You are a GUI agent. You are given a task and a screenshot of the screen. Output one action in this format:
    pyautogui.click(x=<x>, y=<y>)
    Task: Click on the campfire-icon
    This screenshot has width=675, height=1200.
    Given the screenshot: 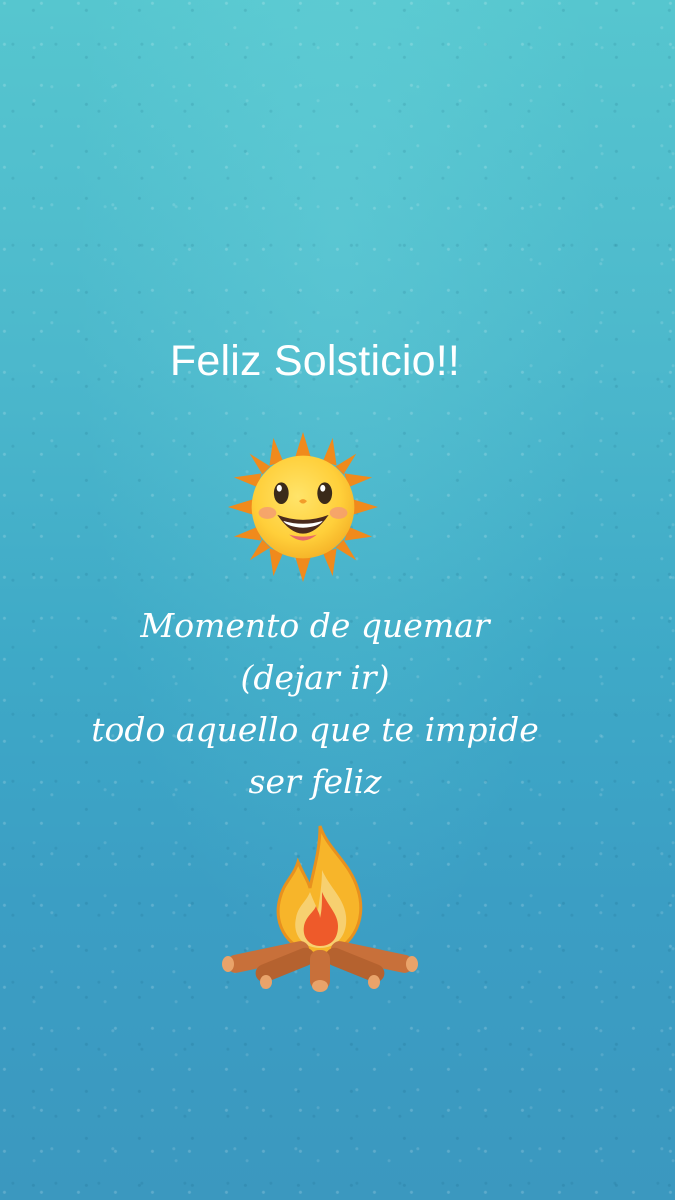 What is the action you would take?
    pyautogui.click(x=320, y=908)
    